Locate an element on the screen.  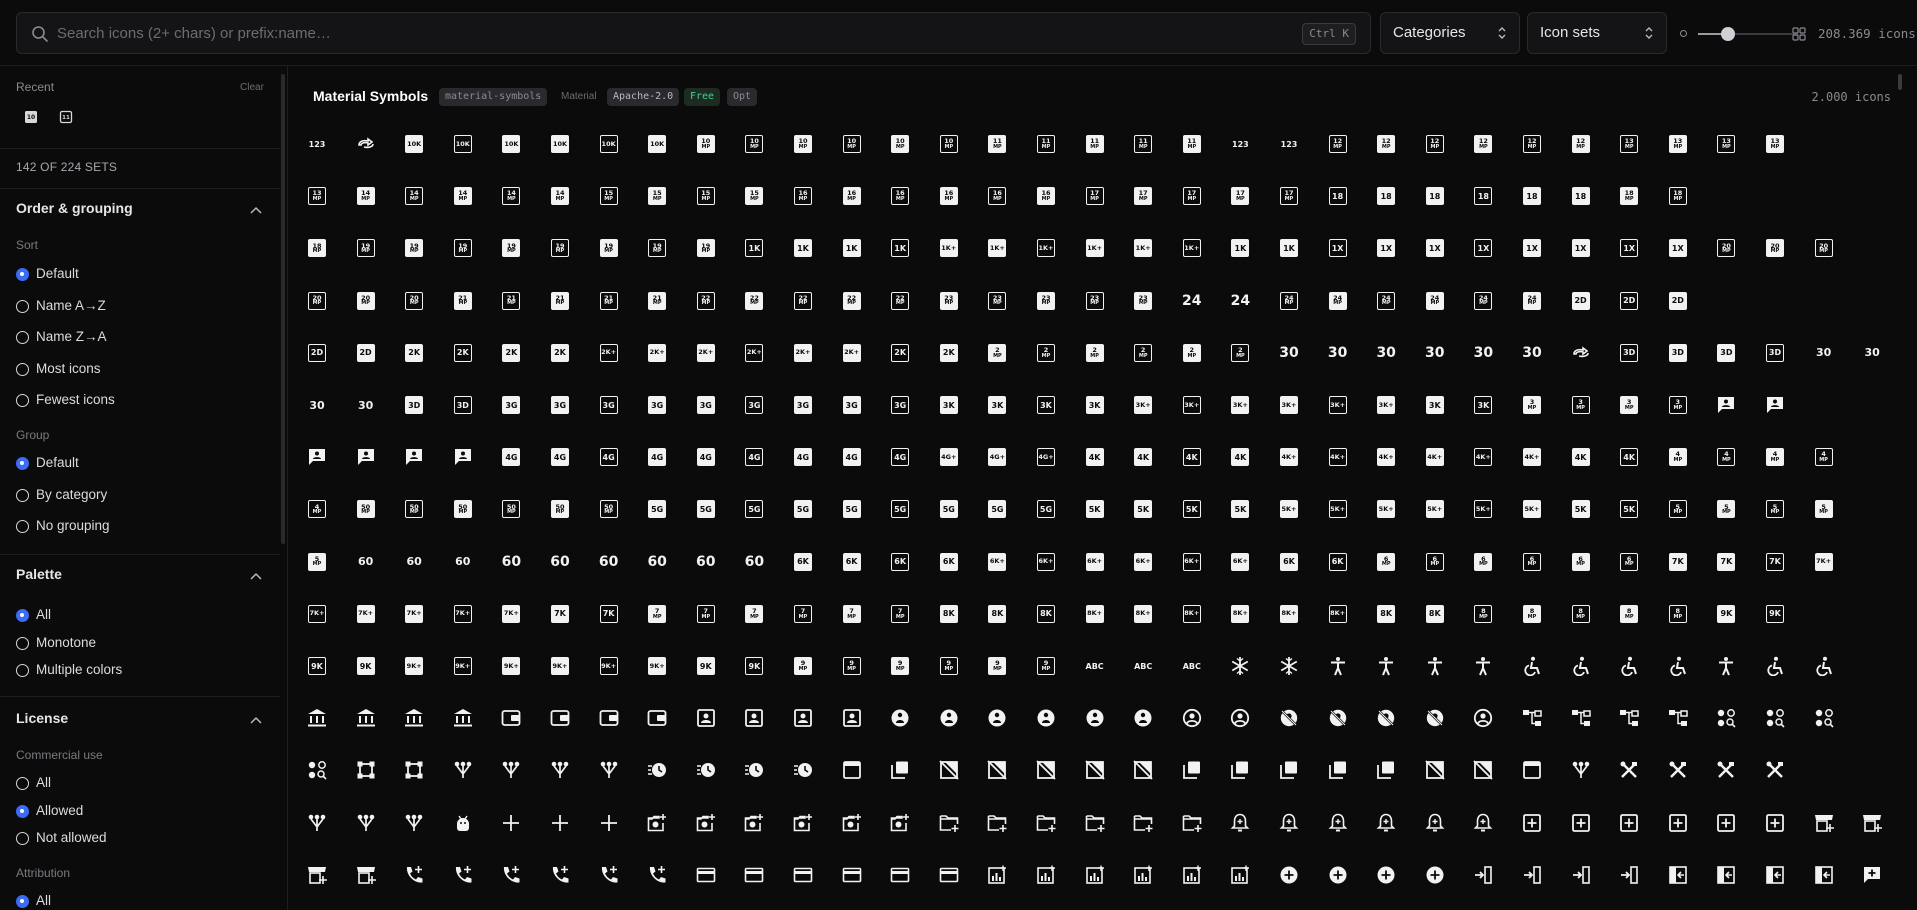
icon-chart-icon is located at coordinates (1046, 875).